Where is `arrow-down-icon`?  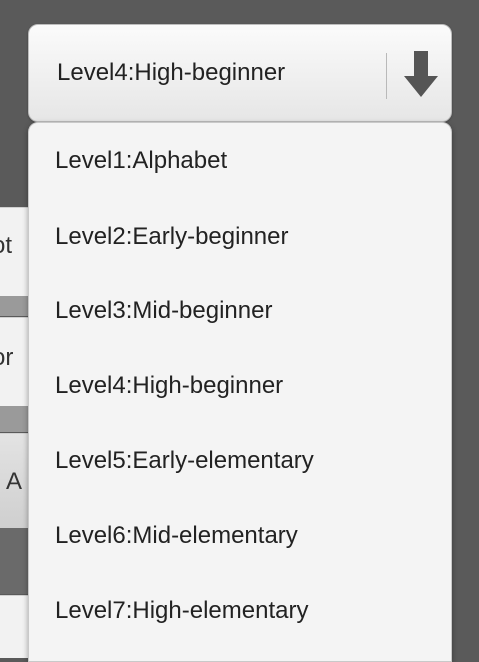
arrow-down-icon is located at coordinates (421, 75).